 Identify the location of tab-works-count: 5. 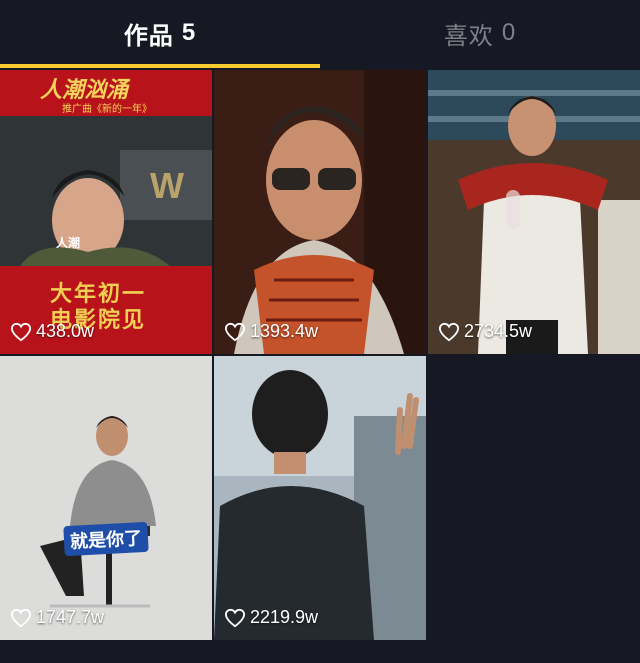
(189, 32).